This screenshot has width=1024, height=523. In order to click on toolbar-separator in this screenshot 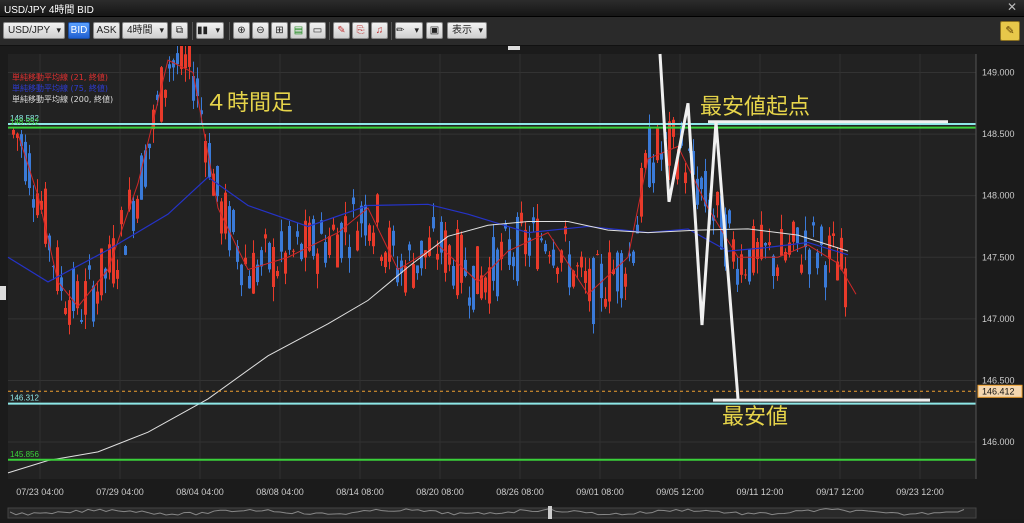, I will do `click(229, 31)`.